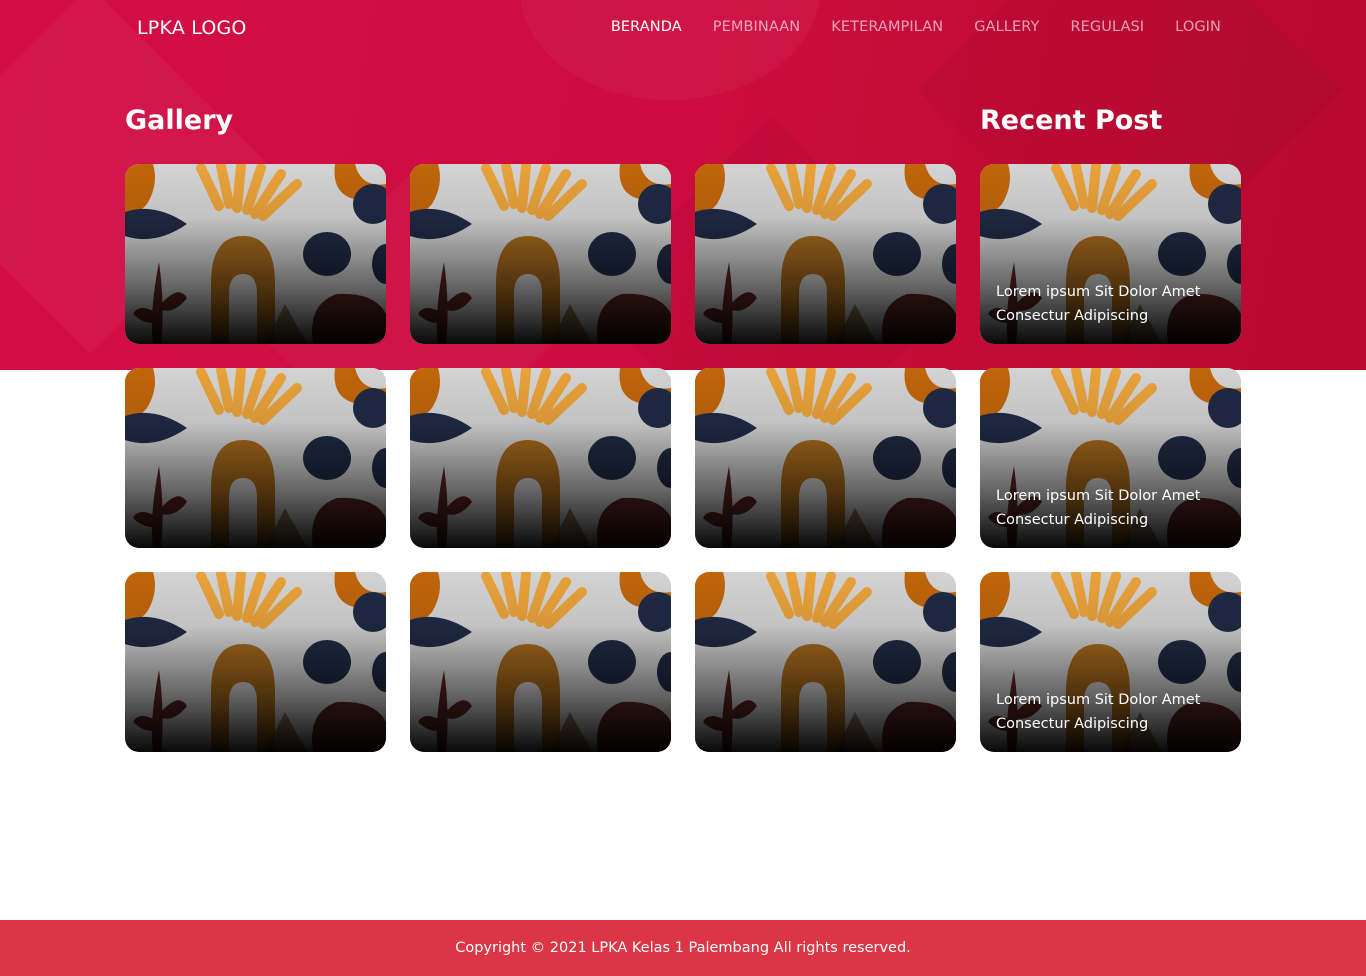 Image resolution: width=1366 pixels, height=976 pixels. What do you see at coordinates (1071, 120) in the screenshot?
I see `recent-post-heading: Recent Post` at bounding box center [1071, 120].